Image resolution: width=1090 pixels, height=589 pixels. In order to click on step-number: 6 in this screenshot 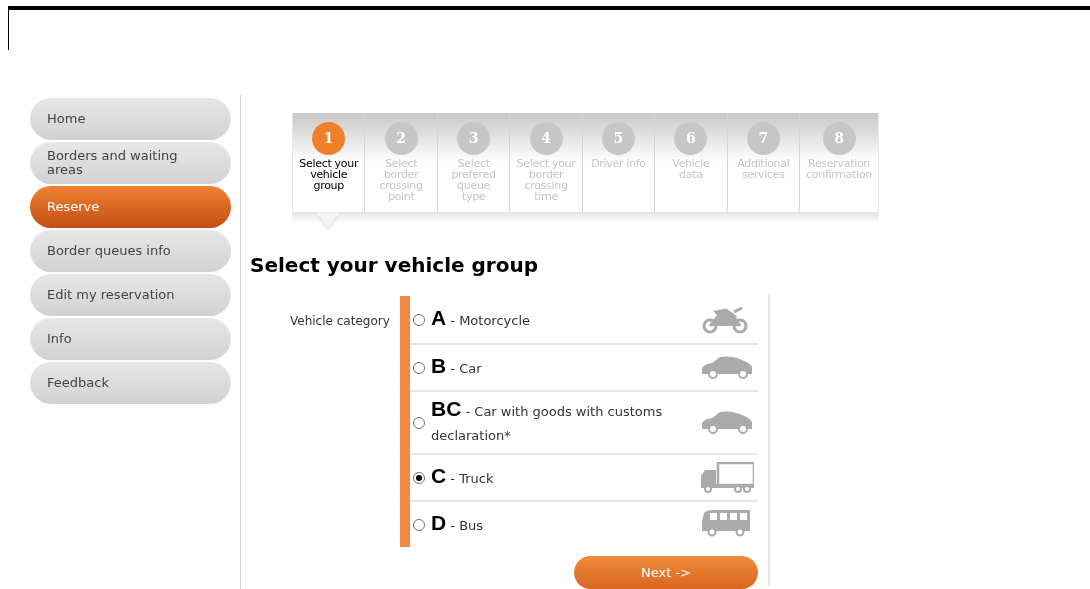, I will do `click(691, 138)`.